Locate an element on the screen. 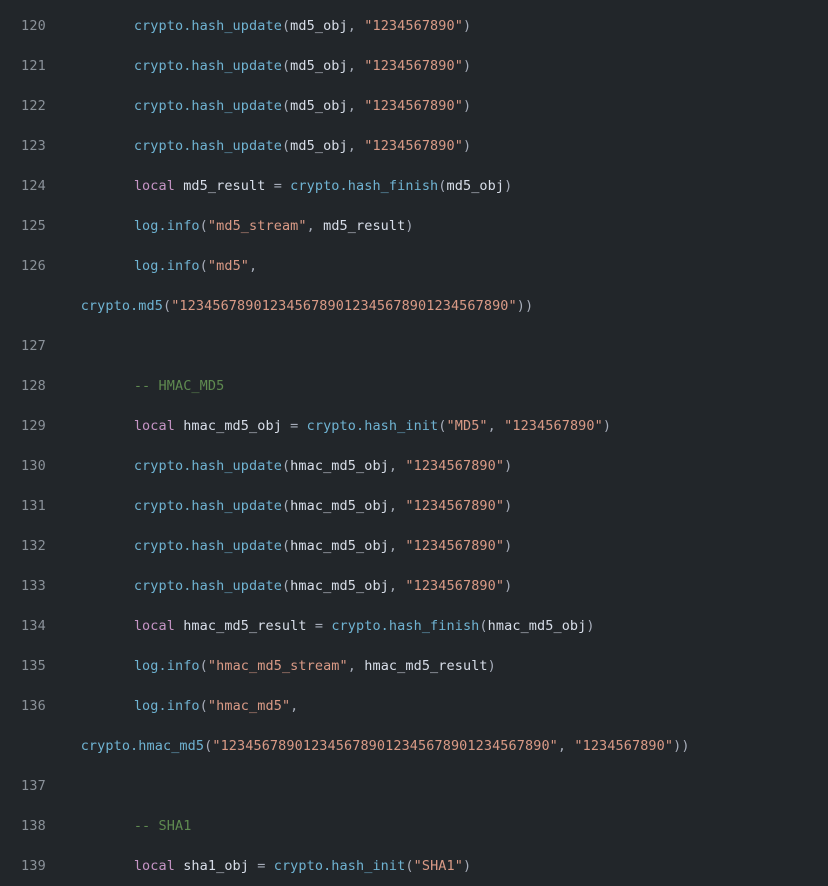 The image size is (828, 886). line-content: -- SHA1 is located at coordinates (442, 826).